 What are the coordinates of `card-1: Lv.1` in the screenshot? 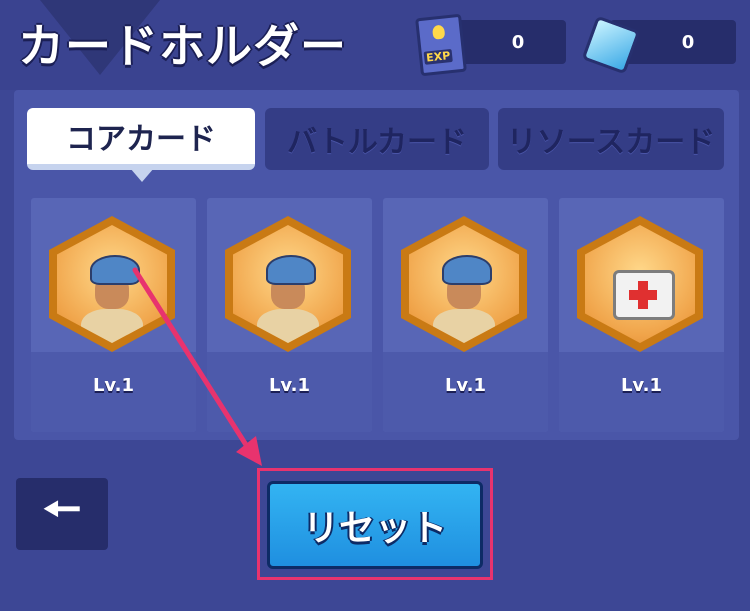 It's located at (113, 315).